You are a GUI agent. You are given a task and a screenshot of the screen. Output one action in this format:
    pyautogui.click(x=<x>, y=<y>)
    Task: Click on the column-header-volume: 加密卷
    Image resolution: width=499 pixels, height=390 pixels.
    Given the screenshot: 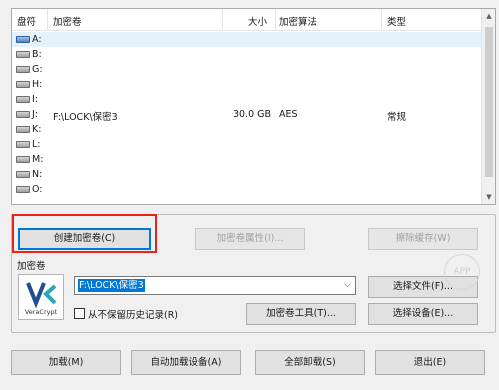 What is the action you would take?
    pyautogui.click(x=67, y=21)
    